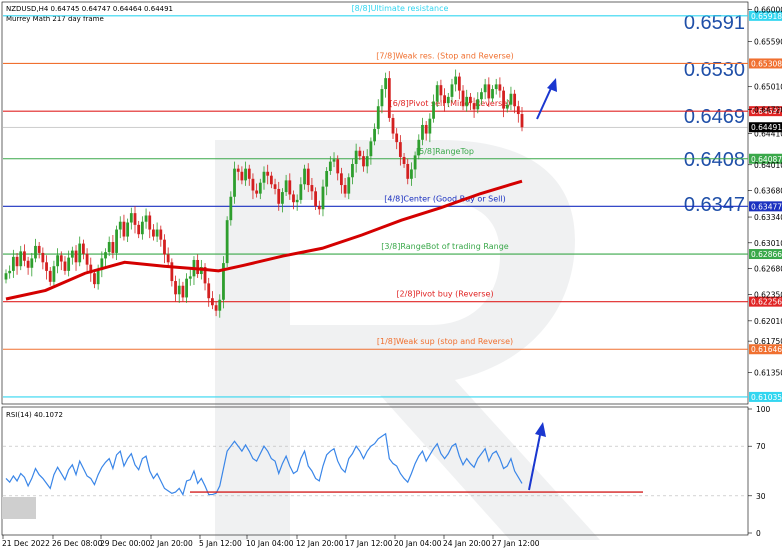  Describe the element at coordinates (768, 9) in the screenshot. I see `price-tick-label: 0.66000` at that location.